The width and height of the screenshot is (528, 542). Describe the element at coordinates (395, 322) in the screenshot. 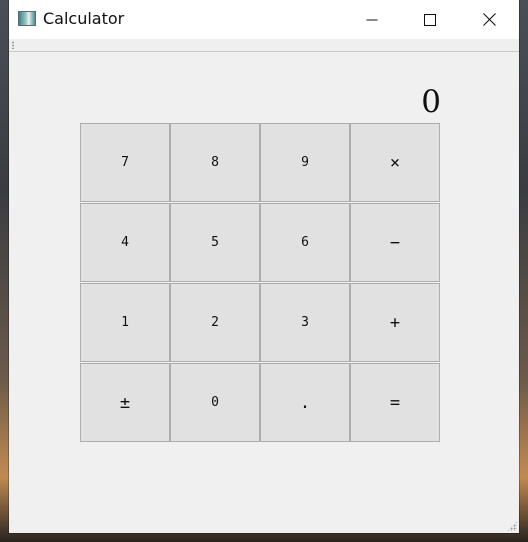

I see `add-button: +` at that location.